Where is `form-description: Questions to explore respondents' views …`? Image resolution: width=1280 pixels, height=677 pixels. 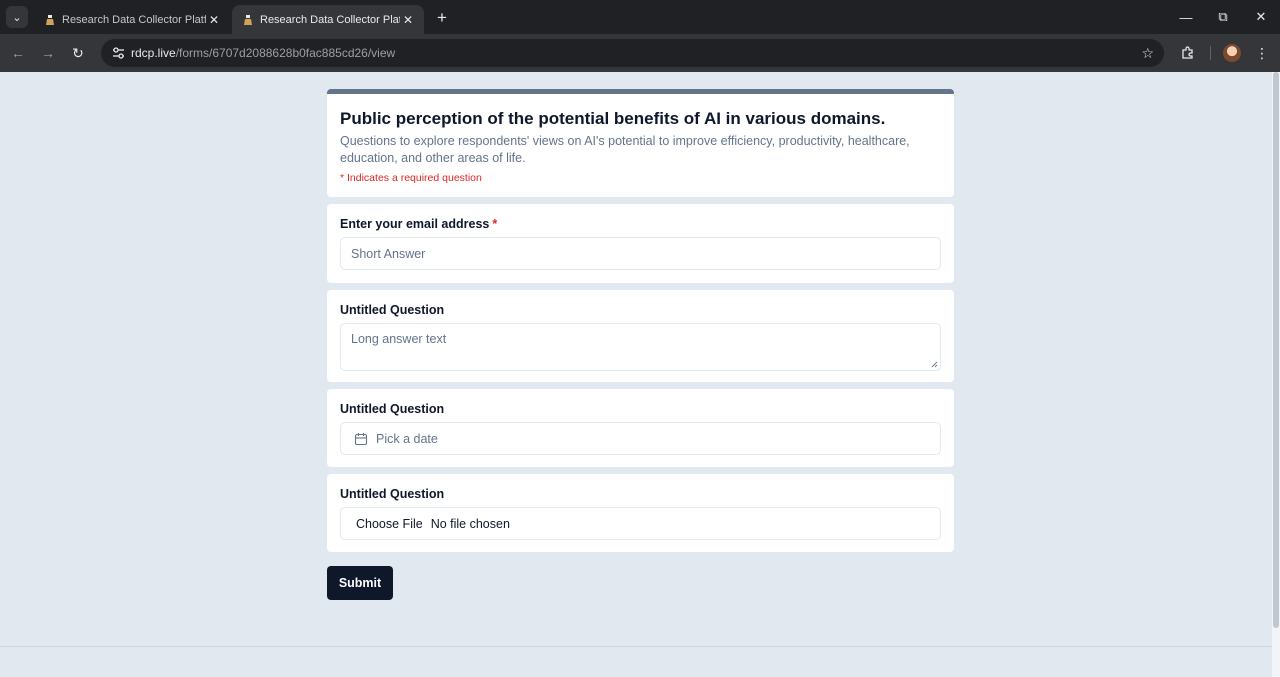 form-description: Questions to explore respondents' views … is located at coordinates (625, 149).